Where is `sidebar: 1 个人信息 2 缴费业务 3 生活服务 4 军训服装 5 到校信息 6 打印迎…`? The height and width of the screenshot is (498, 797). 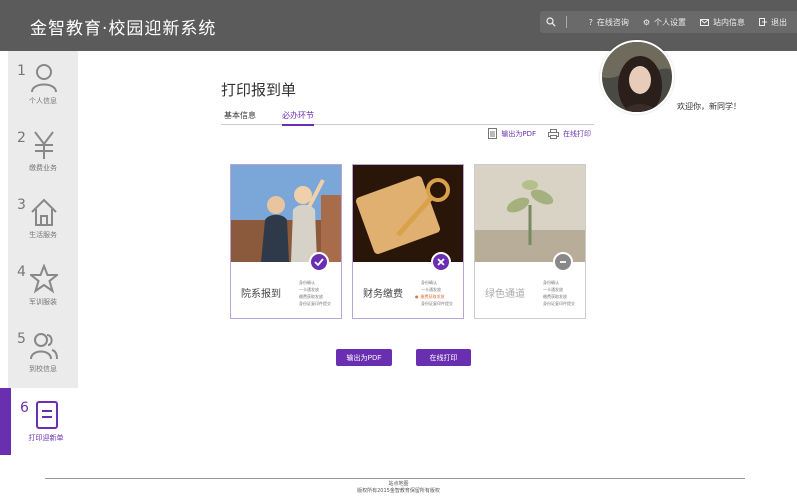 sidebar: 1 个人信息 2 缴费业务 3 生活服务 4 军训服装 5 到校信息 6 打印迎… is located at coordinates (43, 253).